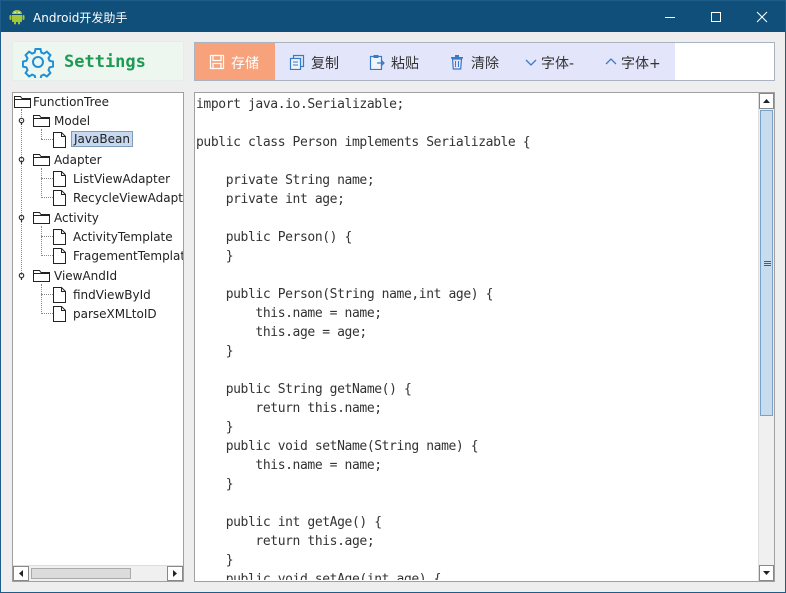 Image resolution: width=786 pixels, height=593 pixels. I want to click on tree-item-label: parseXMLtoID, so click(115, 314).